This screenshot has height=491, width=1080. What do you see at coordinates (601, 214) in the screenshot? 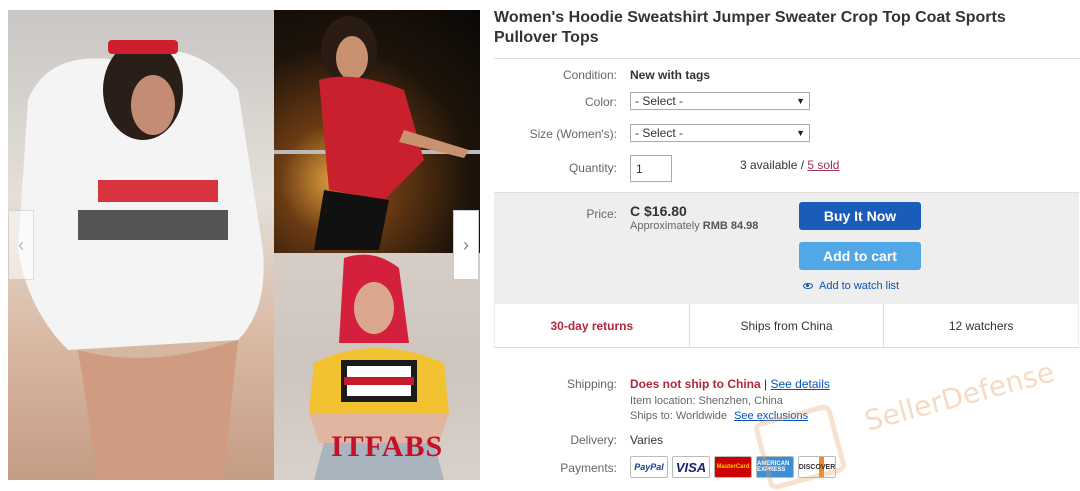
I see `price-label: Price:` at bounding box center [601, 214].